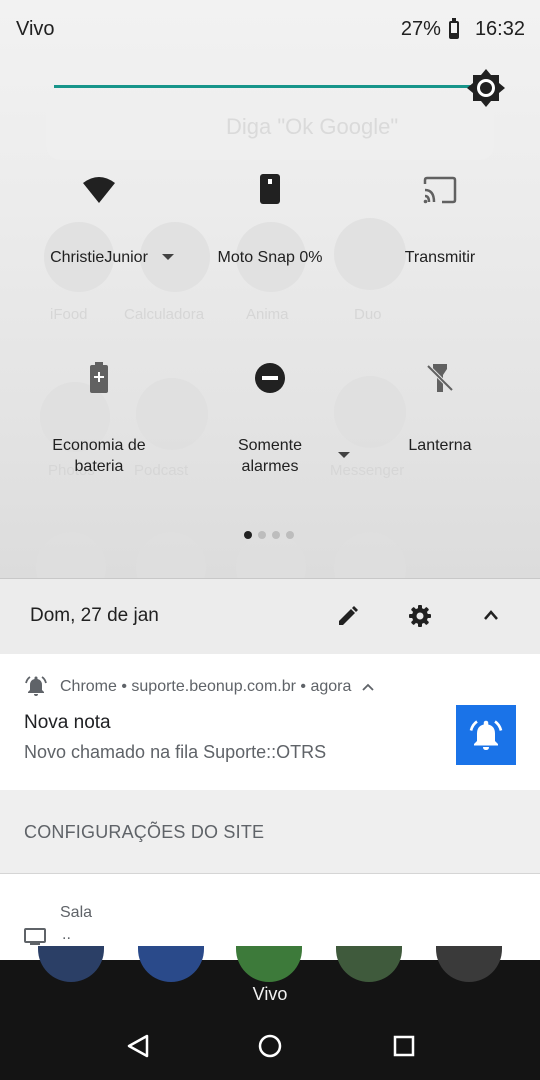 The height and width of the screenshot is (1080, 540). What do you see at coordinates (99, 377) in the screenshot?
I see `battery-saver-icon` at bounding box center [99, 377].